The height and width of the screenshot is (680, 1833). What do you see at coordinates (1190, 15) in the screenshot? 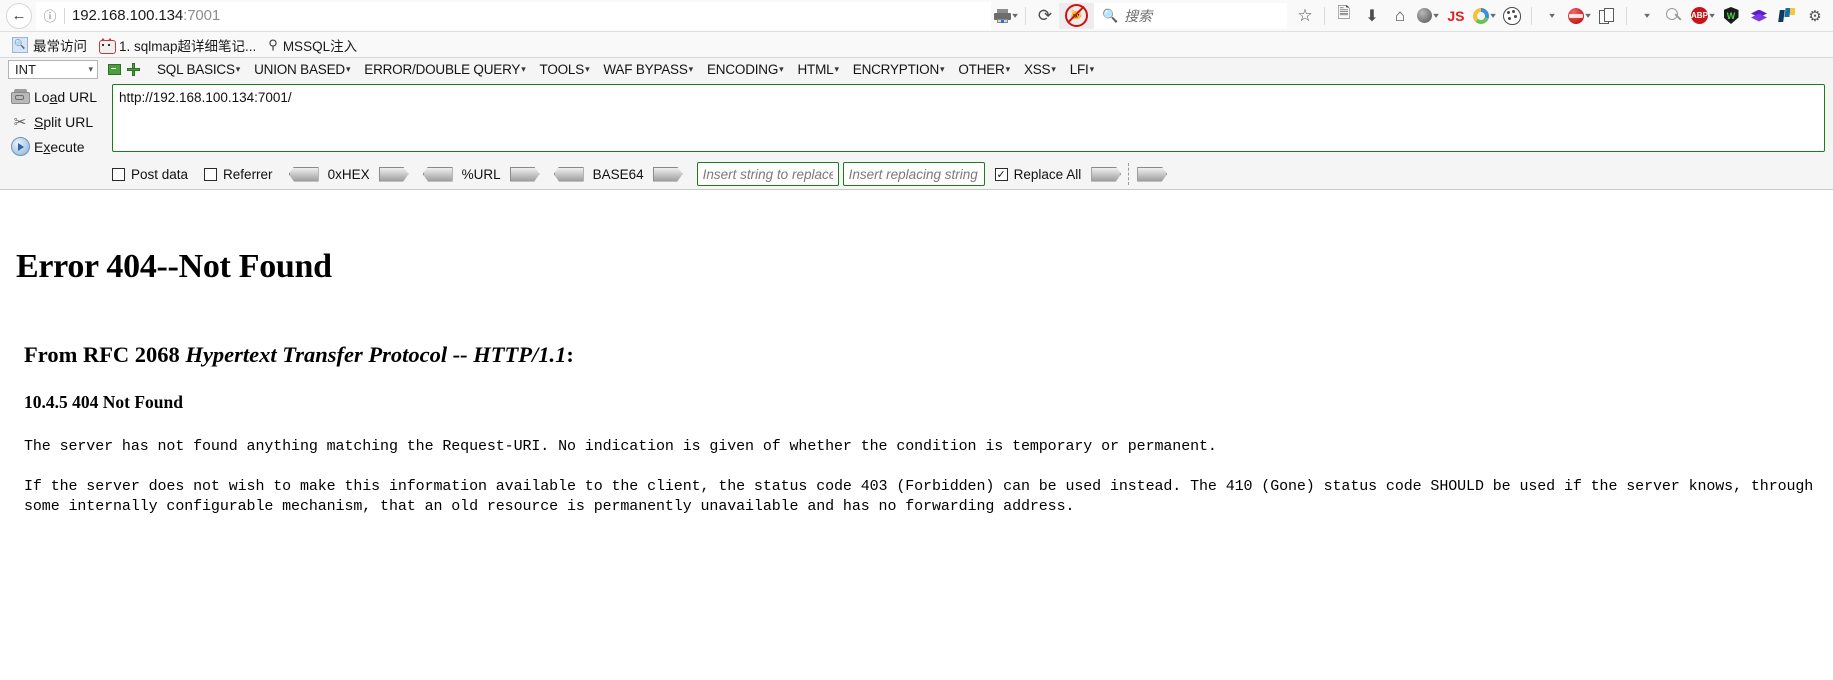
I see `search-bar: 🔍 搜索` at bounding box center [1190, 15].